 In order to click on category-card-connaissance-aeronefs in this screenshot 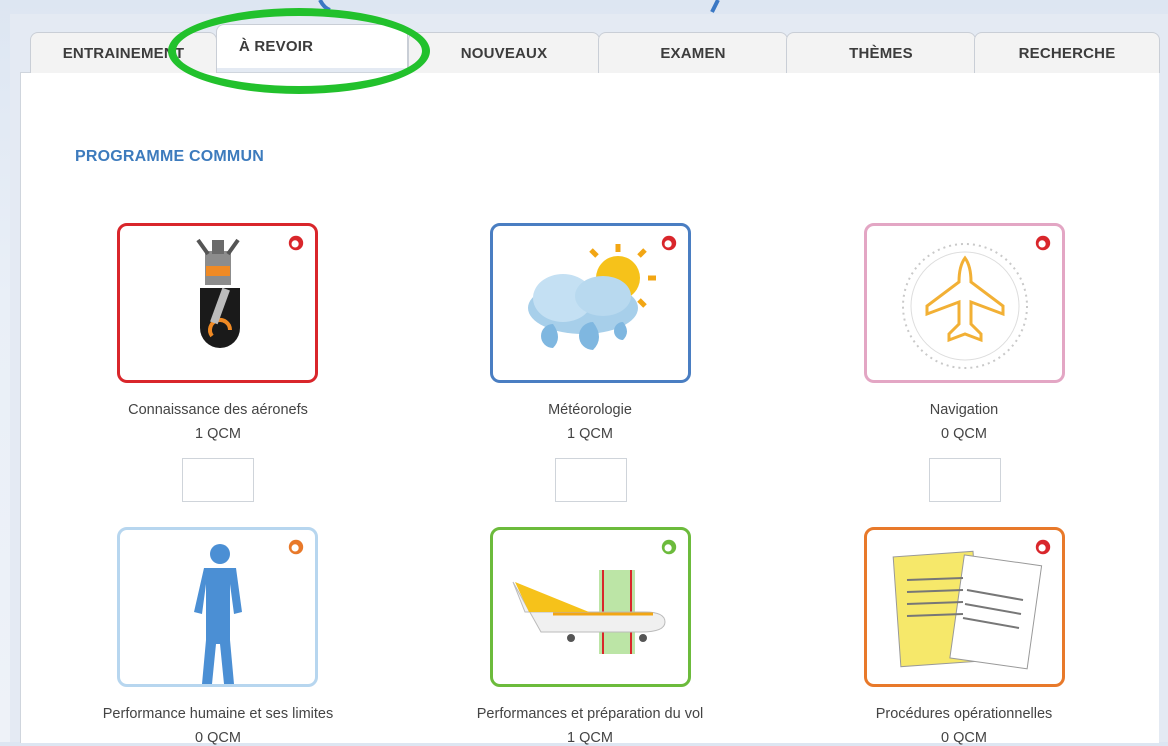, I will do `click(217, 303)`.